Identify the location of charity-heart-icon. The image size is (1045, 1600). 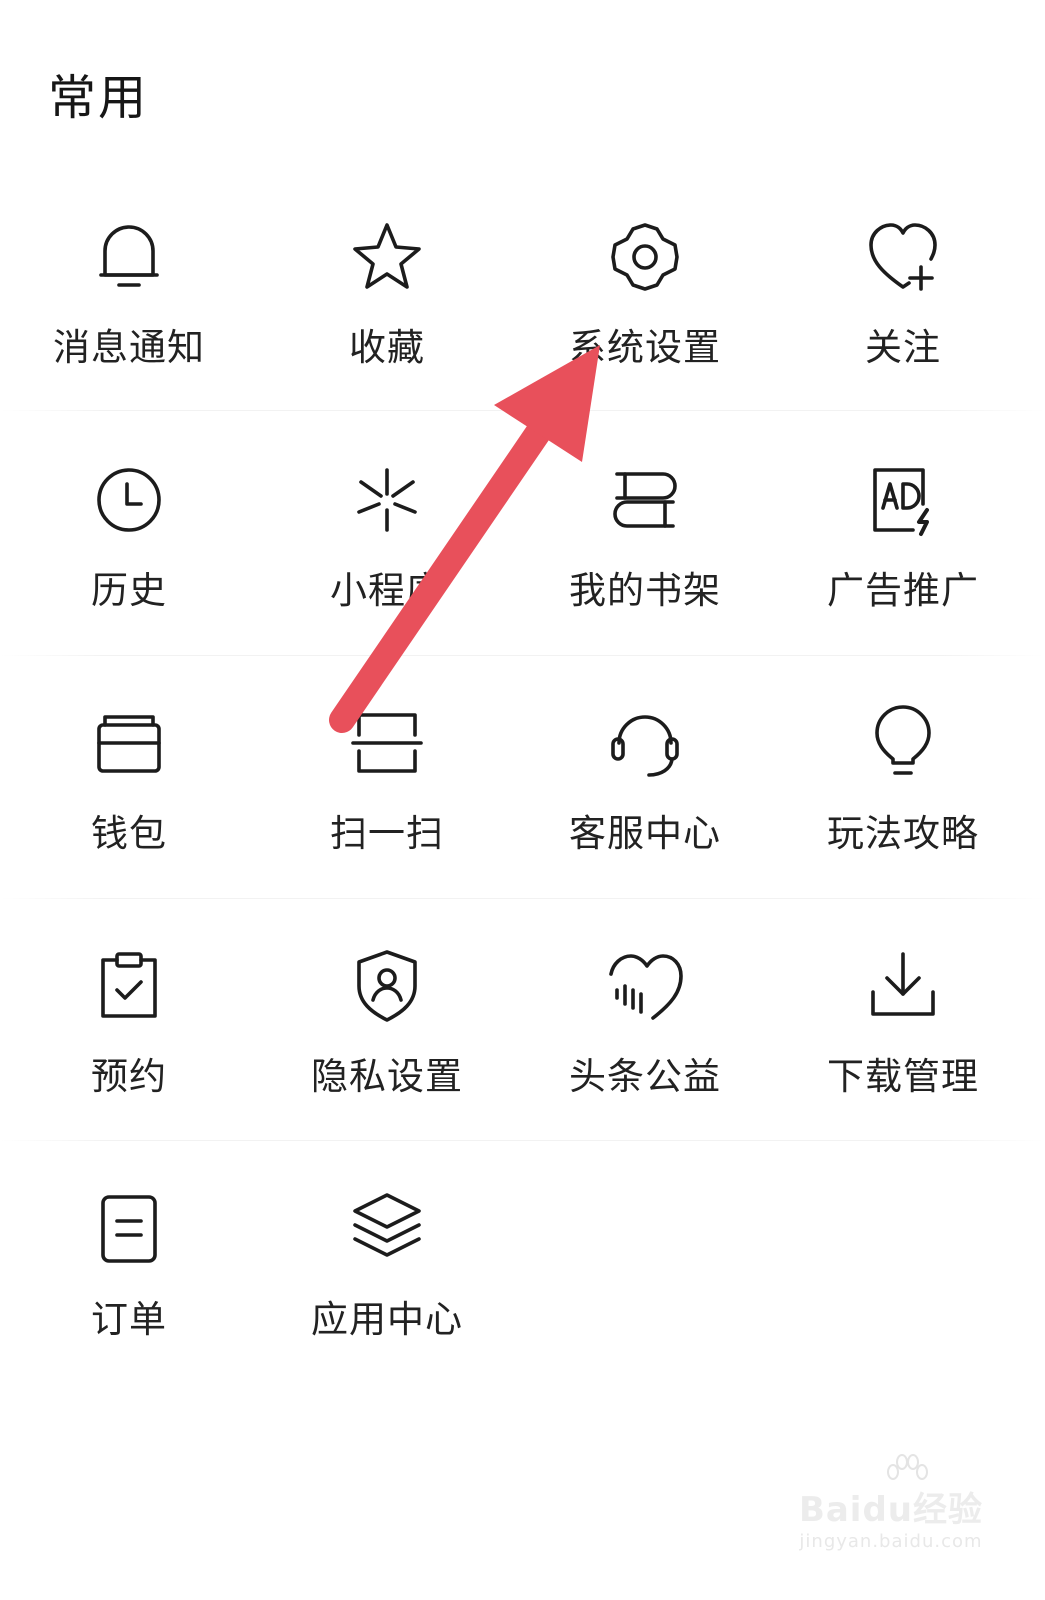
(645, 986).